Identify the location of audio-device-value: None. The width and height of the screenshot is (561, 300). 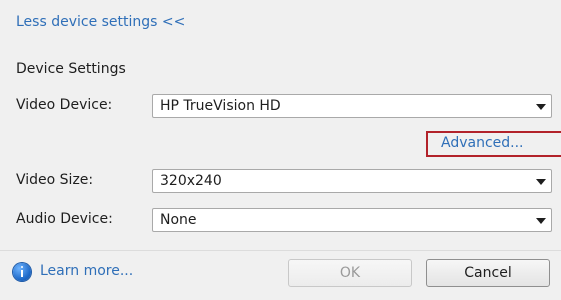
(178, 220).